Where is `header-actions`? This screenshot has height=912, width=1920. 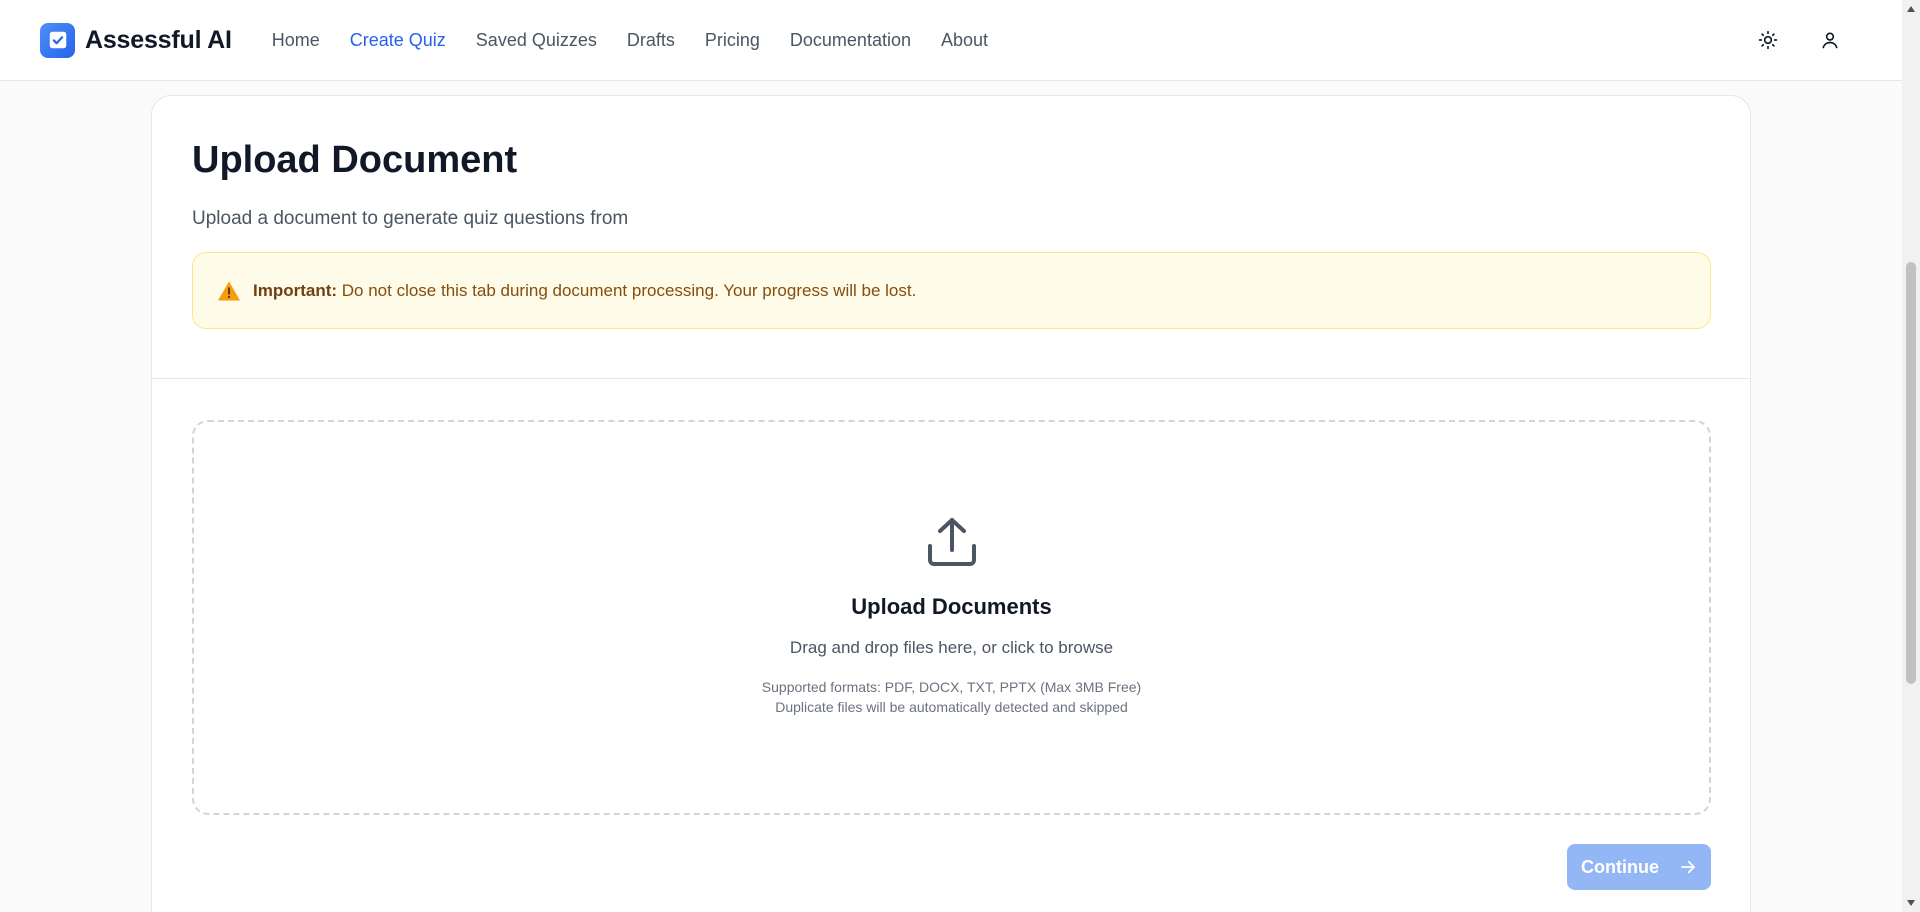
header-actions is located at coordinates (1799, 40).